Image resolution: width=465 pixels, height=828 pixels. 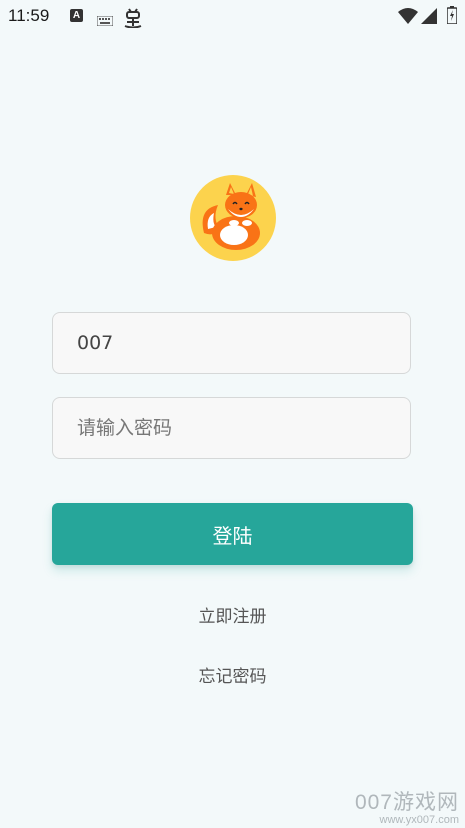 I want to click on wifi-icon, so click(x=408, y=18).